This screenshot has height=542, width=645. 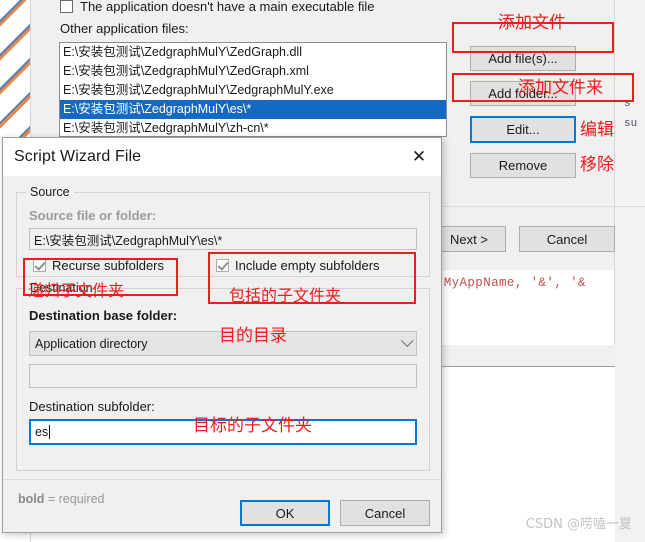 I want to click on annotation-dest-base: 目的目录, so click(x=253, y=336).